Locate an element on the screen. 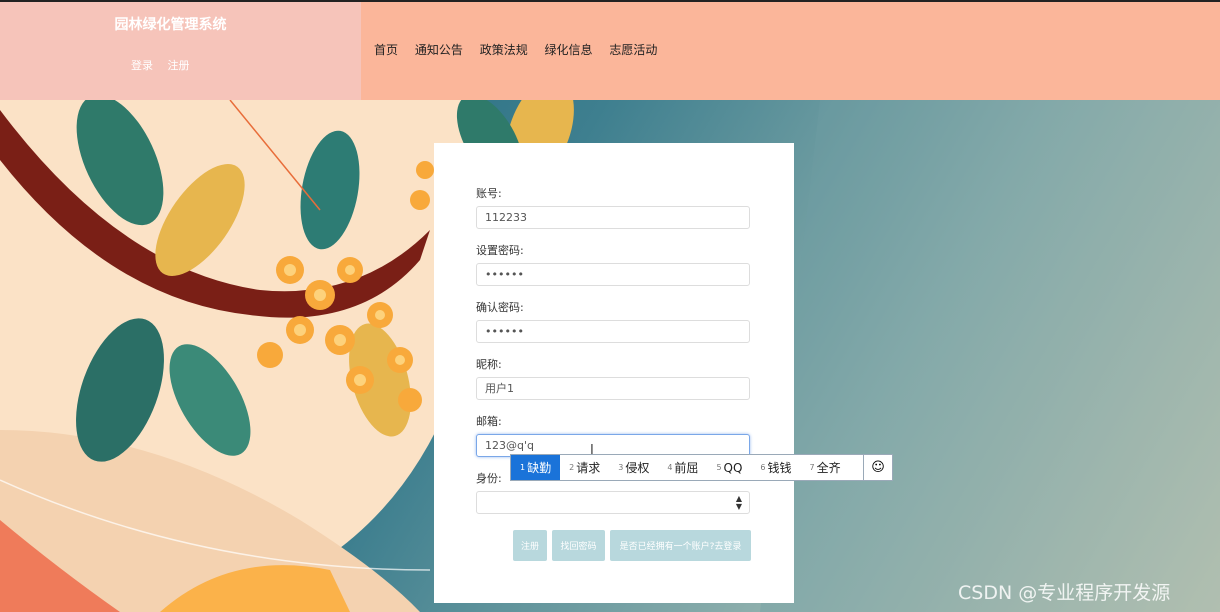 Image resolution: width=1220 pixels, height=612 pixels. ime-candidate: 6 钱钱 is located at coordinates (775, 467).